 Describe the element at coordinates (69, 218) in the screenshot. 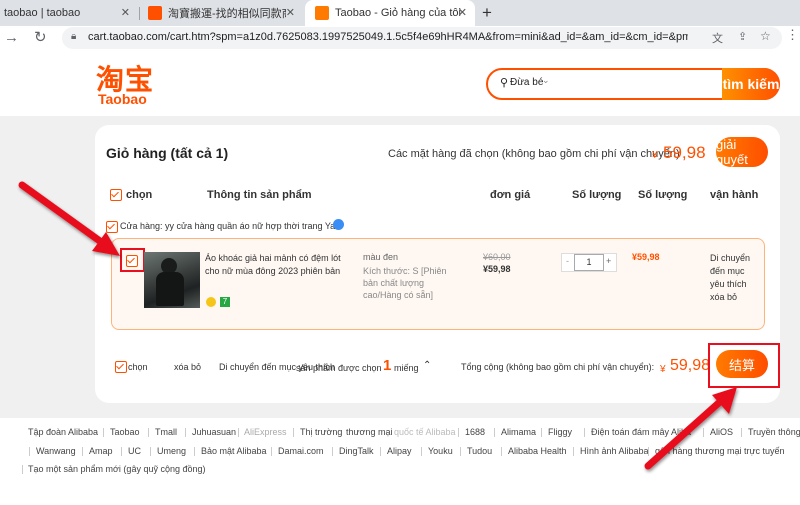

I see `arrow-to-checkbox-icon` at that location.